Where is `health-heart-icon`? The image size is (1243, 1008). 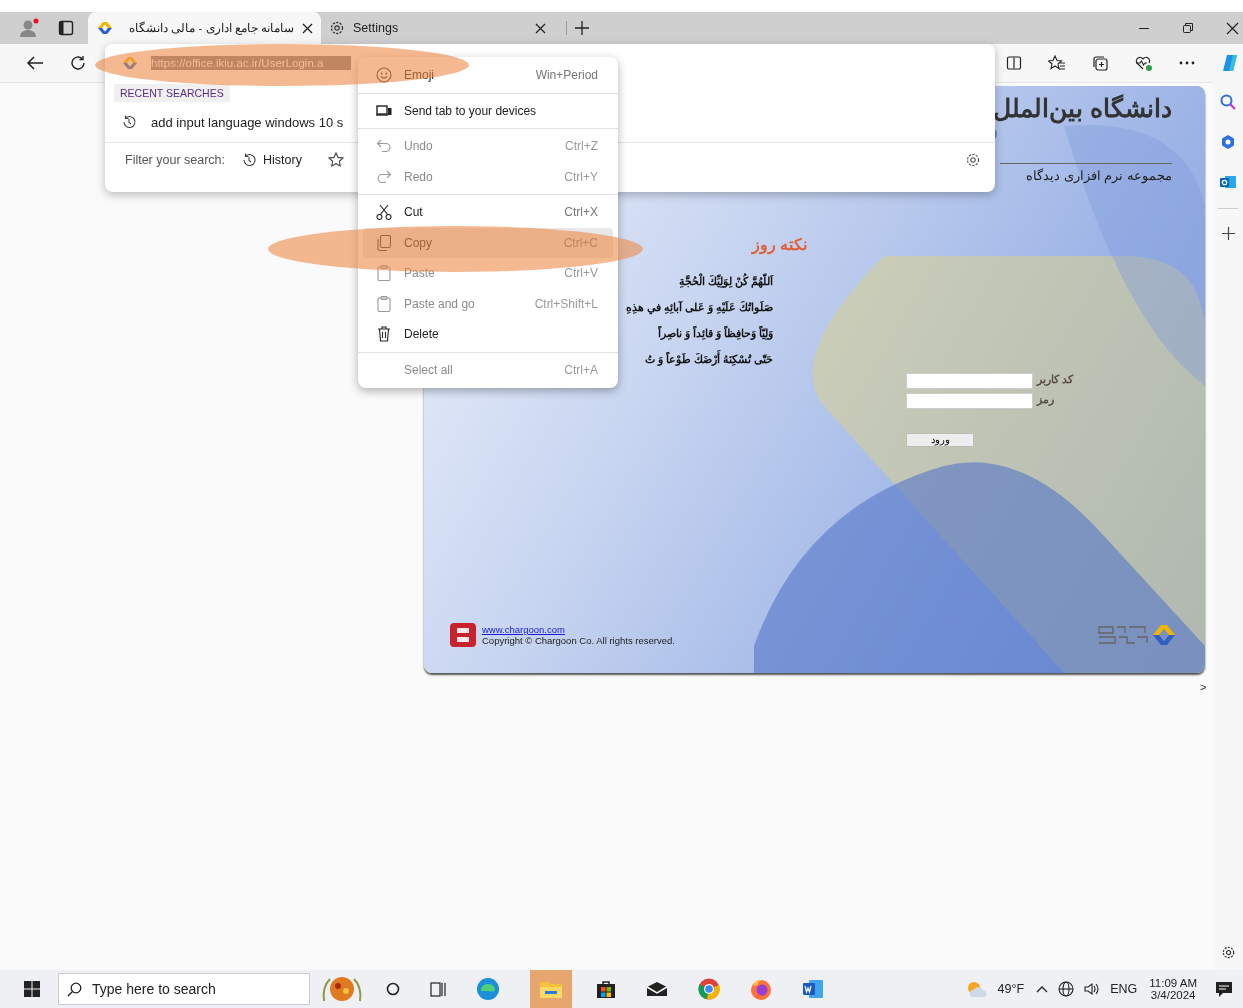
health-heart-icon is located at coordinates (1144, 63).